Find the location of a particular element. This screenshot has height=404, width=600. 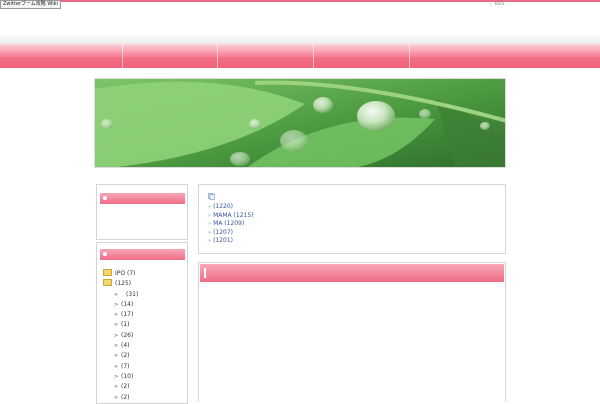

header-band is located at coordinates (300, 39).